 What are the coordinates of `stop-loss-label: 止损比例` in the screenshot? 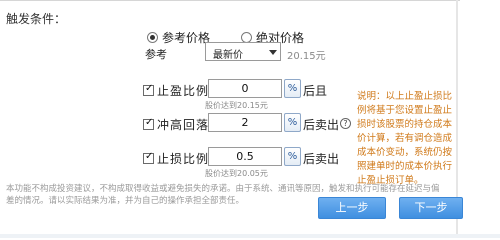 It's located at (183, 159).